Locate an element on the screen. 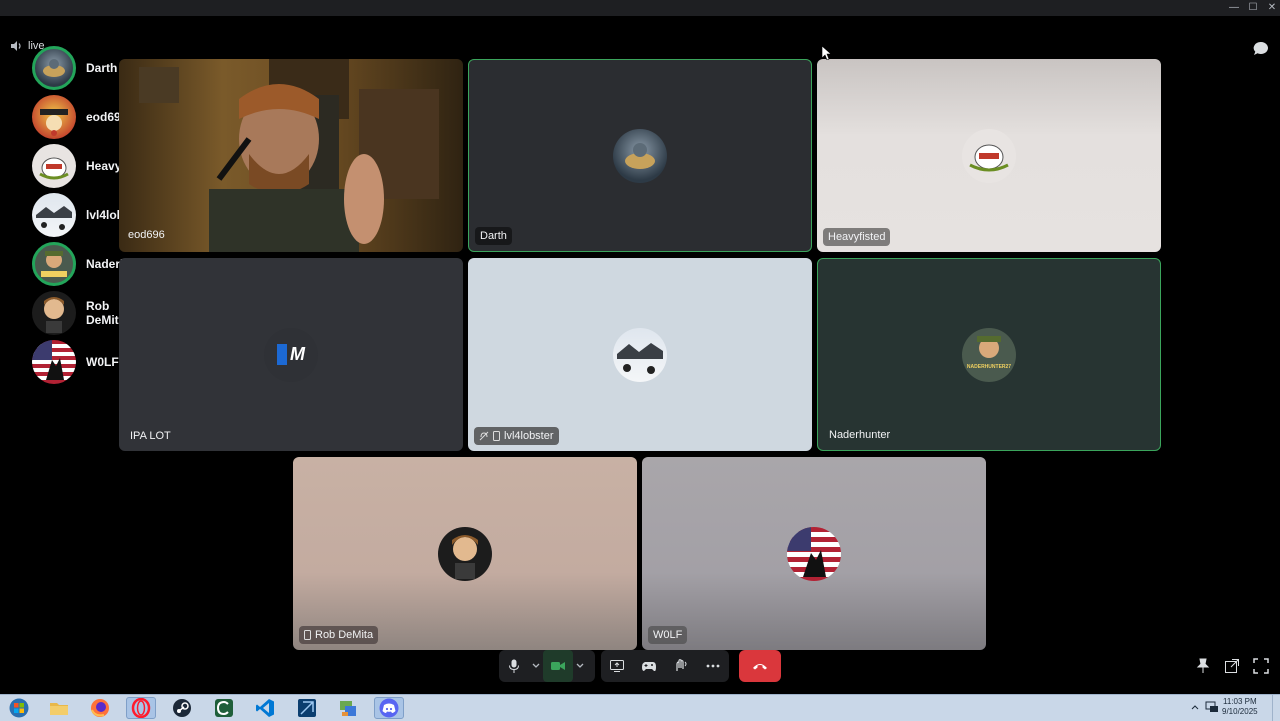 The width and height of the screenshot is (1280, 721). maximize-button: ☐ is located at coordinates (1253, 8).